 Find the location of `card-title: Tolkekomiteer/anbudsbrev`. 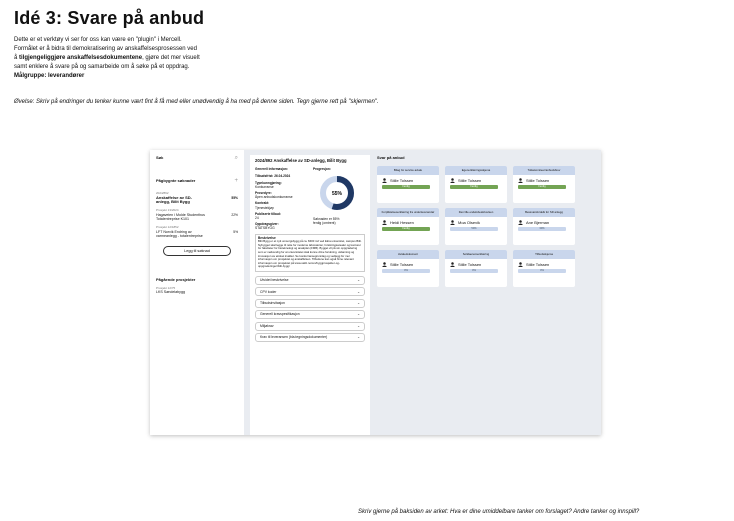

card-title: Tolkekomiteer/anbudsbrev is located at coordinates (544, 170).